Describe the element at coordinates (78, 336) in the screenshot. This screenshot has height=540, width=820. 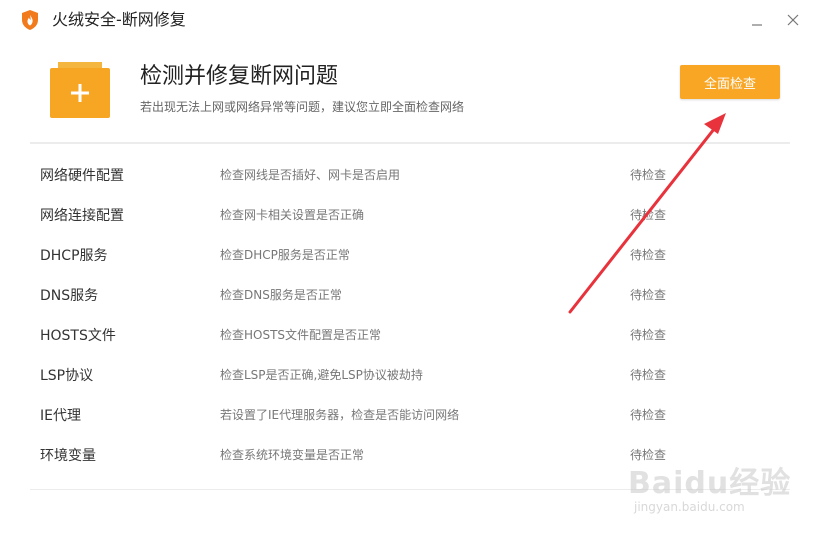
I see `check-name: HOSTS文件` at that location.